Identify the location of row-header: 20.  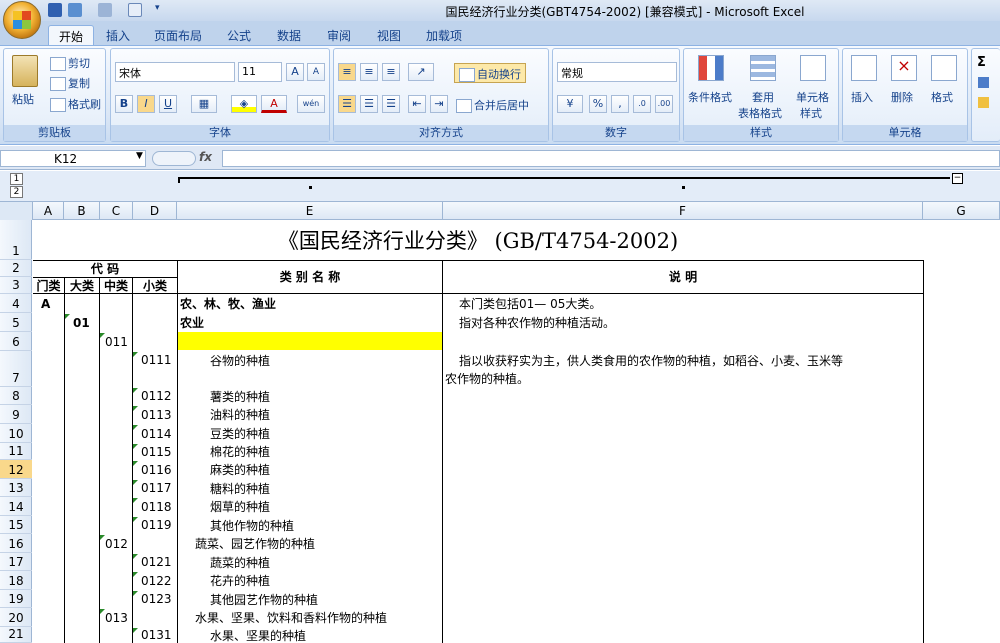
(16, 617).